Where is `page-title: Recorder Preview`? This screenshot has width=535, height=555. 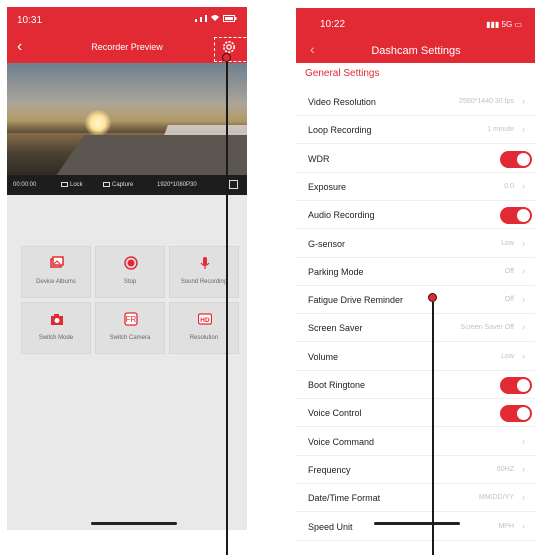 page-title: Recorder Preview is located at coordinates (127, 47).